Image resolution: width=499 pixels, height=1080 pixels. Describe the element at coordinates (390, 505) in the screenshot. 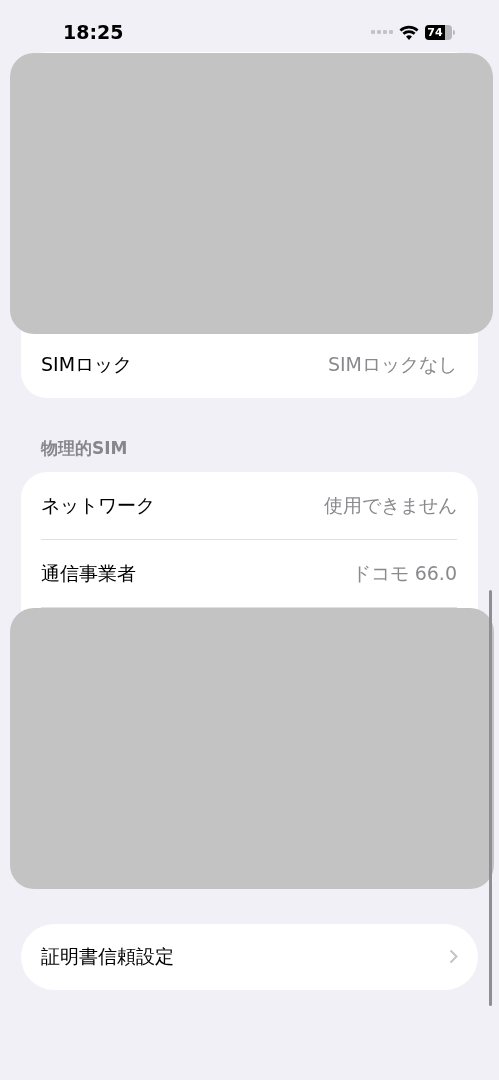

I see `row-value: 使用できません` at that location.